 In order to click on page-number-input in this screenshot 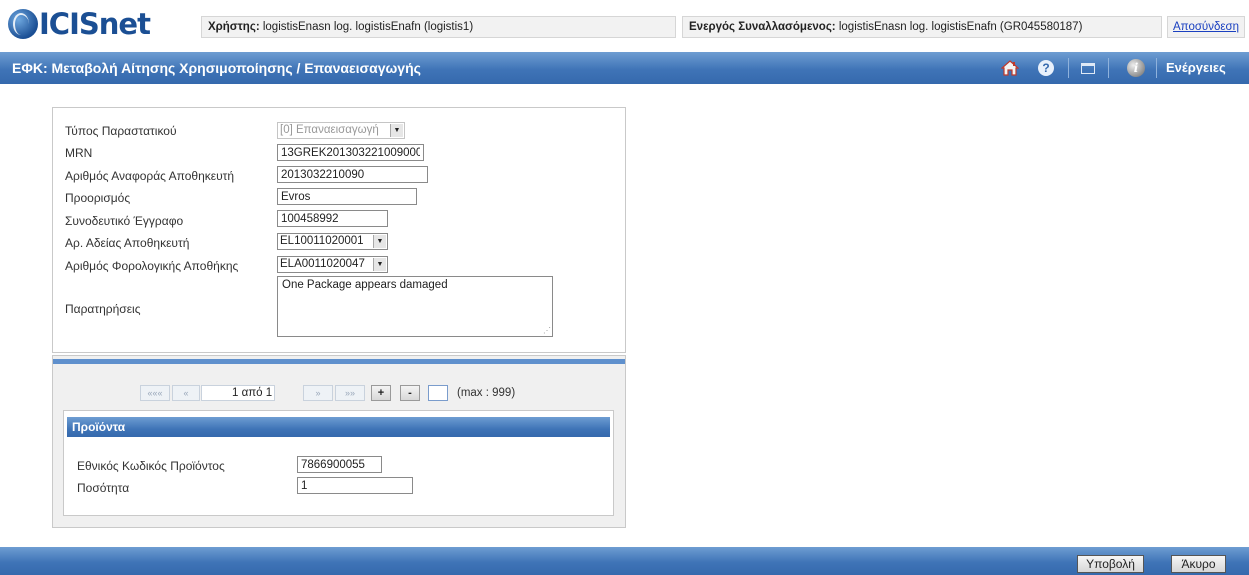, I will do `click(438, 393)`.